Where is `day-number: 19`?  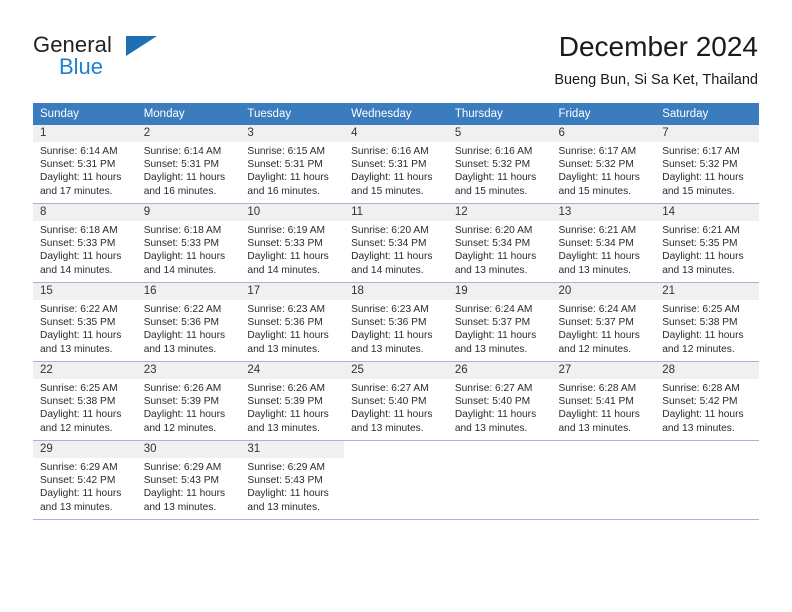
day-number: 19 is located at coordinates (499, 291).